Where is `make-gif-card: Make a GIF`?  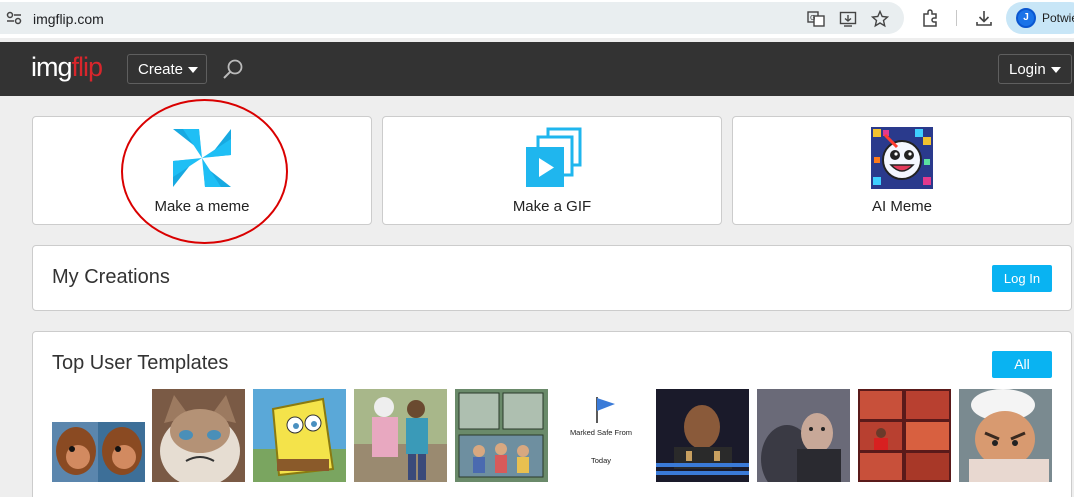 make-gif-card: Make a GIF is located at coordinates (552, 170).